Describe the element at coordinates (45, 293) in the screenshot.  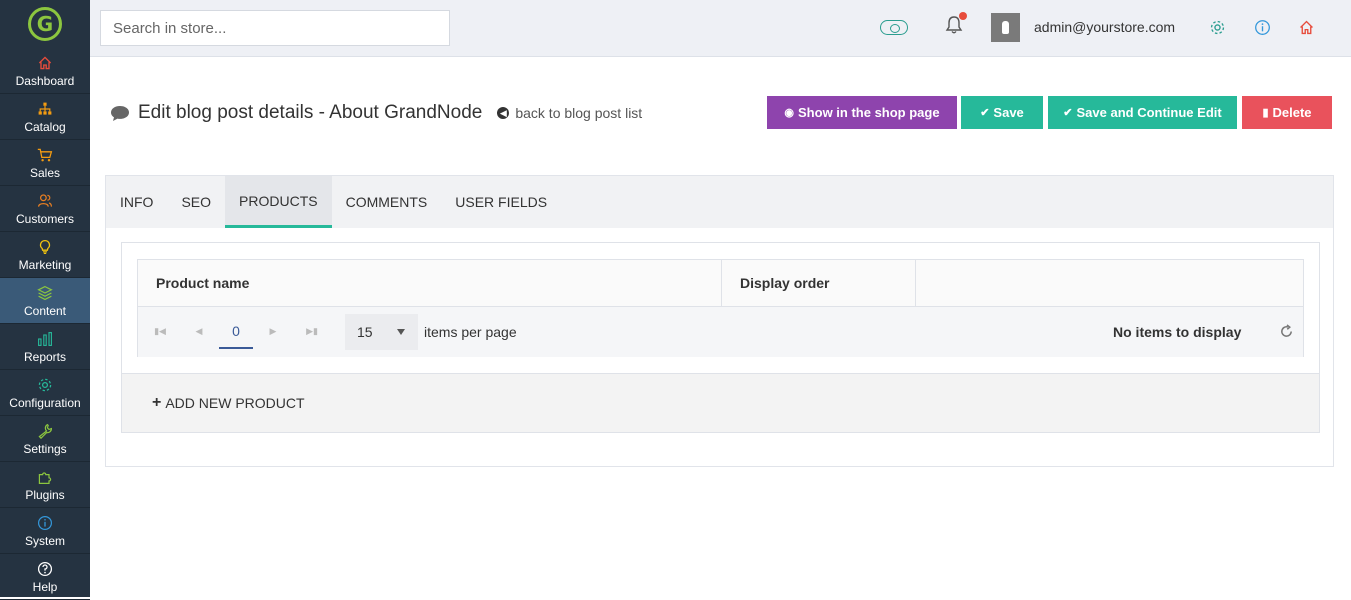
I see `layers-icon` at that location.